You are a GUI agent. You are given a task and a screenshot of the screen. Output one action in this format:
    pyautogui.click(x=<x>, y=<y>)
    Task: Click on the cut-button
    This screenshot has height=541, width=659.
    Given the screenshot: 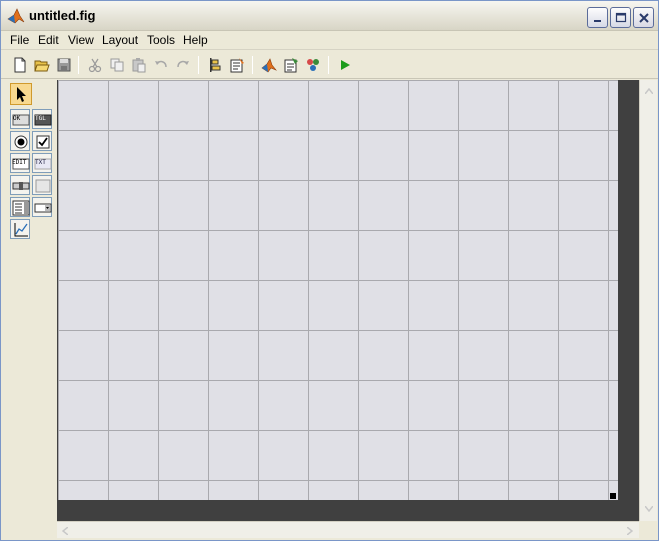 What is the action you would take?
    pyautogui.click(x=95, y=65)
    